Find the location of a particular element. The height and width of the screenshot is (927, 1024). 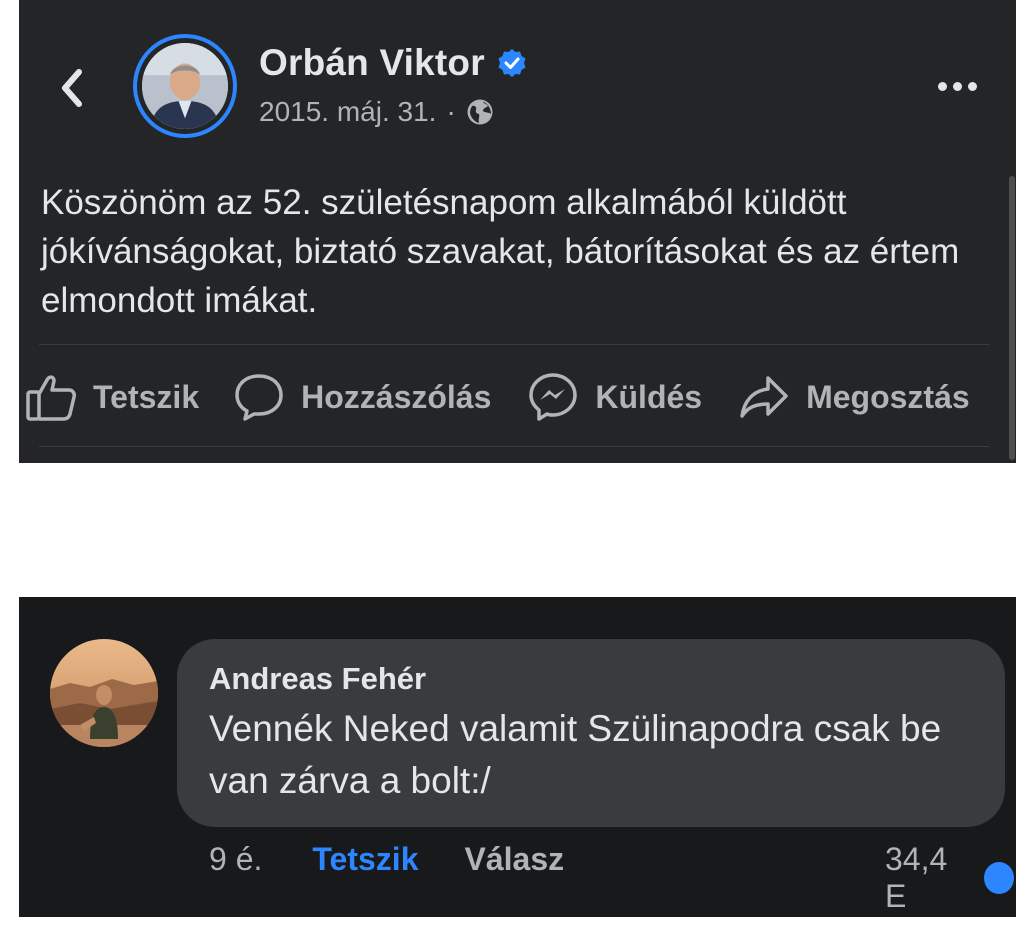

post-meta: 2015. máj. 31. · is located at coordinates (376, 112).